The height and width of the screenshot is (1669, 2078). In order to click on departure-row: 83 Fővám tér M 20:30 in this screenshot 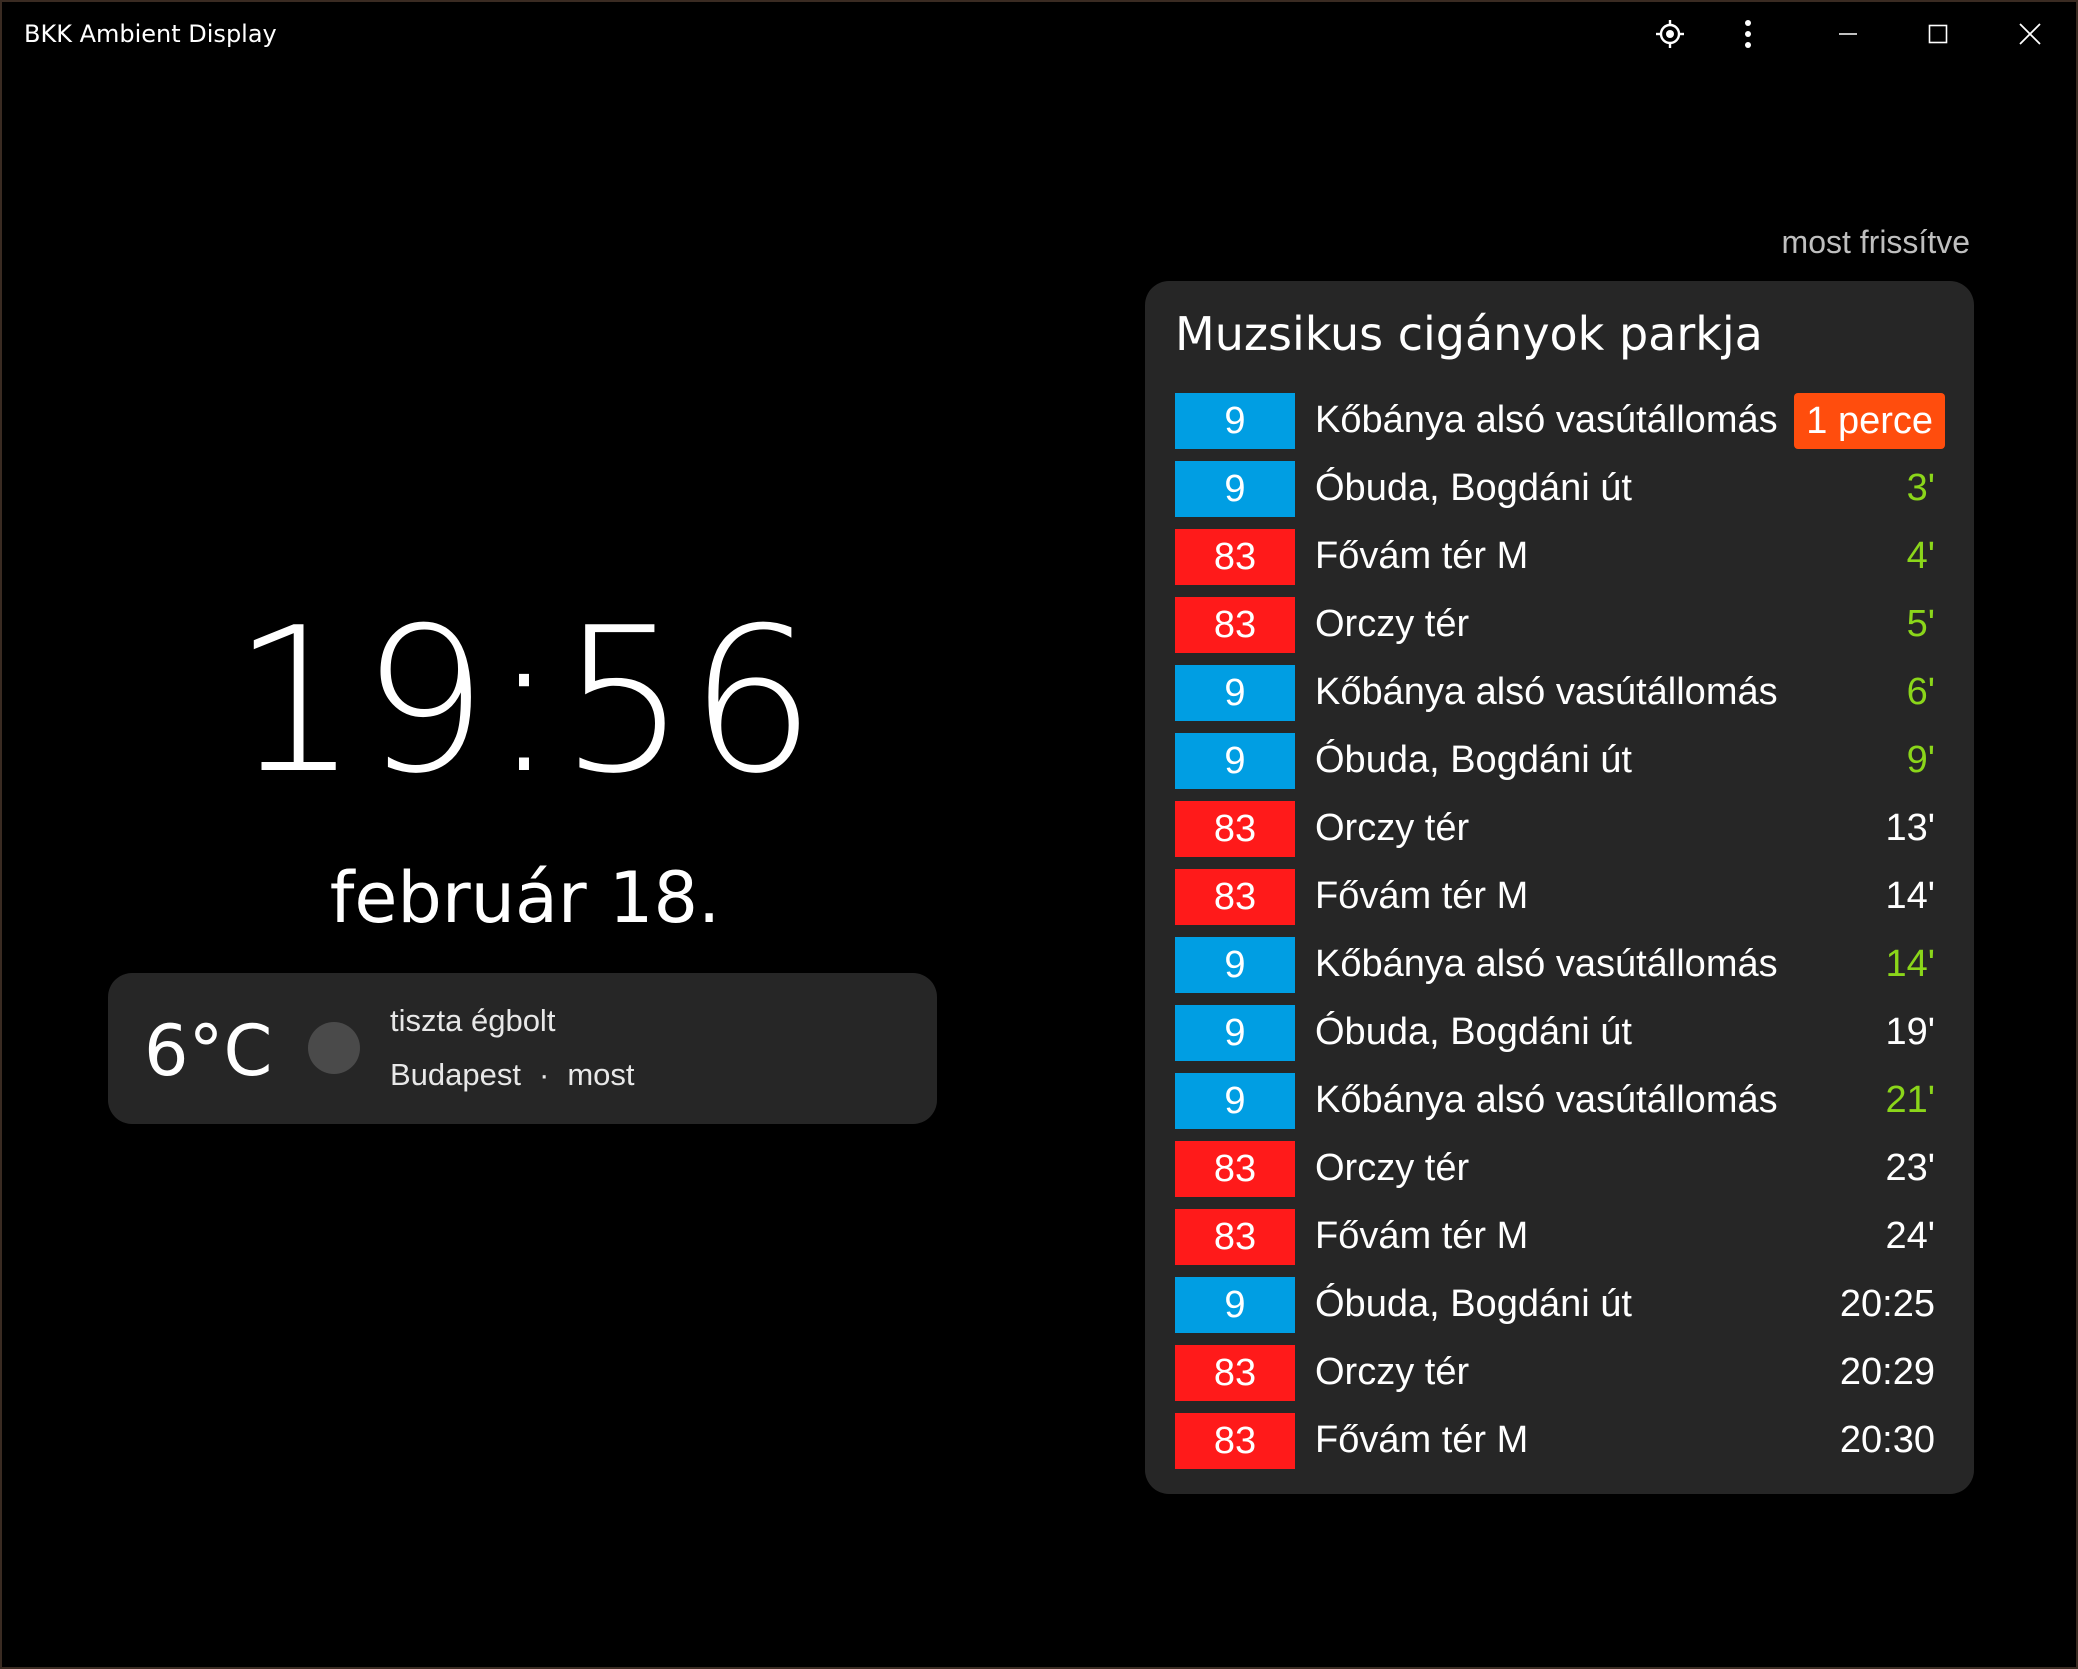, I will do `click(1560, 1441)`.